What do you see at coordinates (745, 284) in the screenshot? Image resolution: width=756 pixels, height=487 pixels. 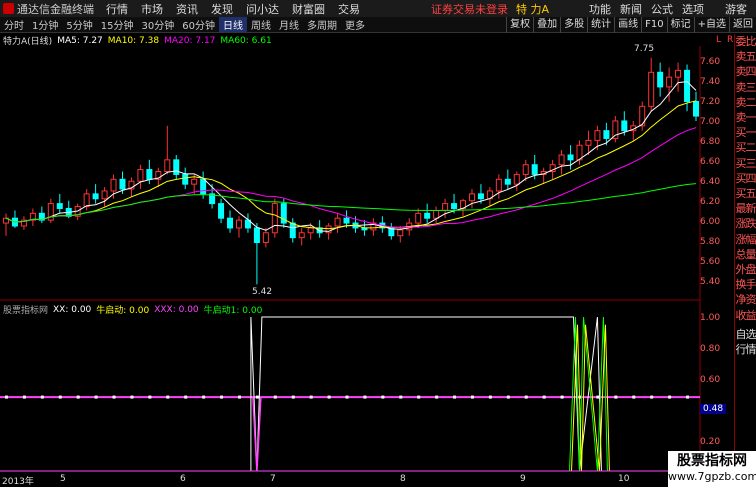 I see `sidebar-item: 换手` at bounding box center [745, 284].